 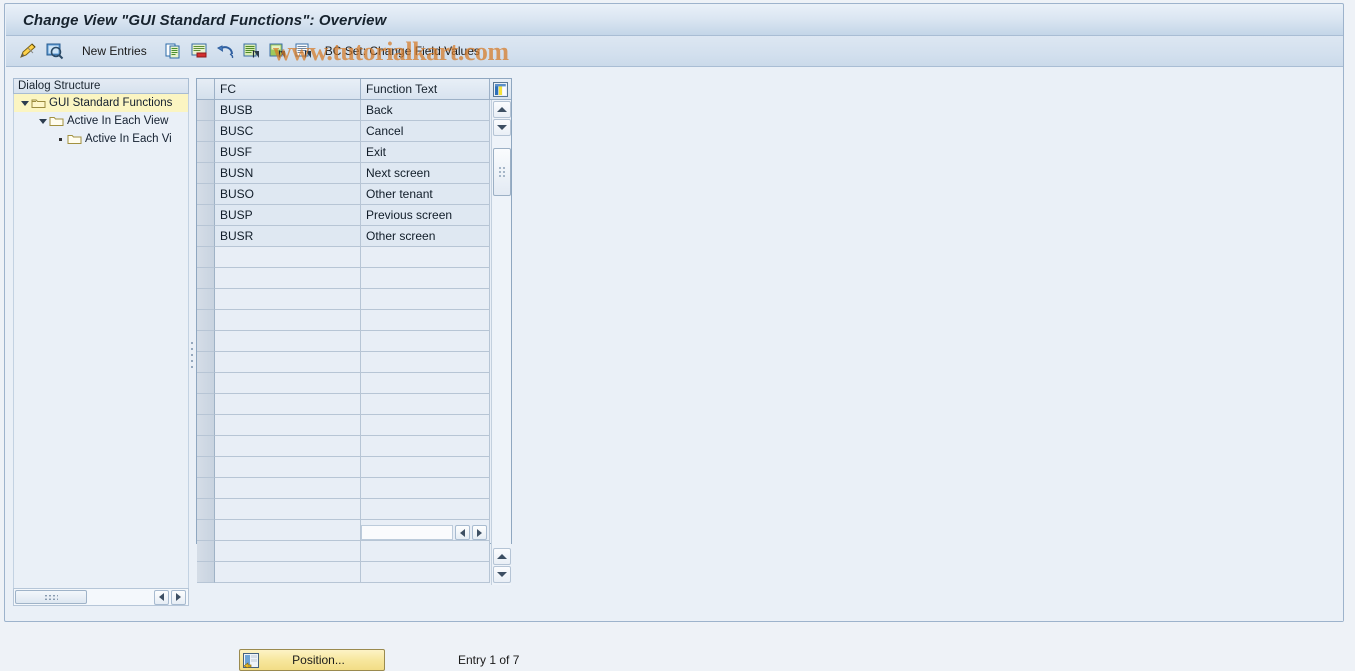 What do you see at coordinates (206, 89) in the screenshot?
I see `select-all-rows-cell` at bounding box center [206, 89].